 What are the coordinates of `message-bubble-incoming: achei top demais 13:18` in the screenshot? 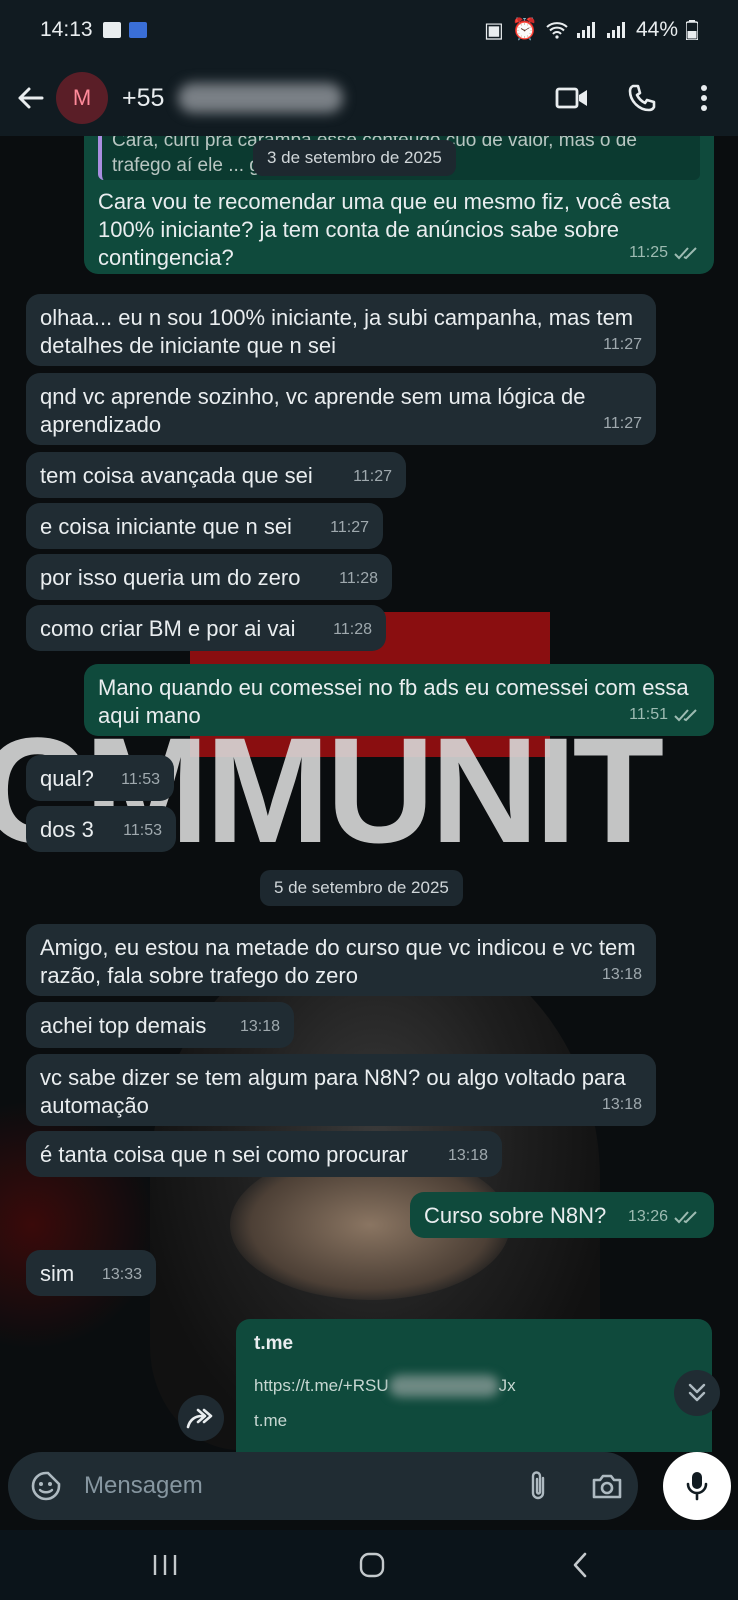 It's located at (160, 1025).